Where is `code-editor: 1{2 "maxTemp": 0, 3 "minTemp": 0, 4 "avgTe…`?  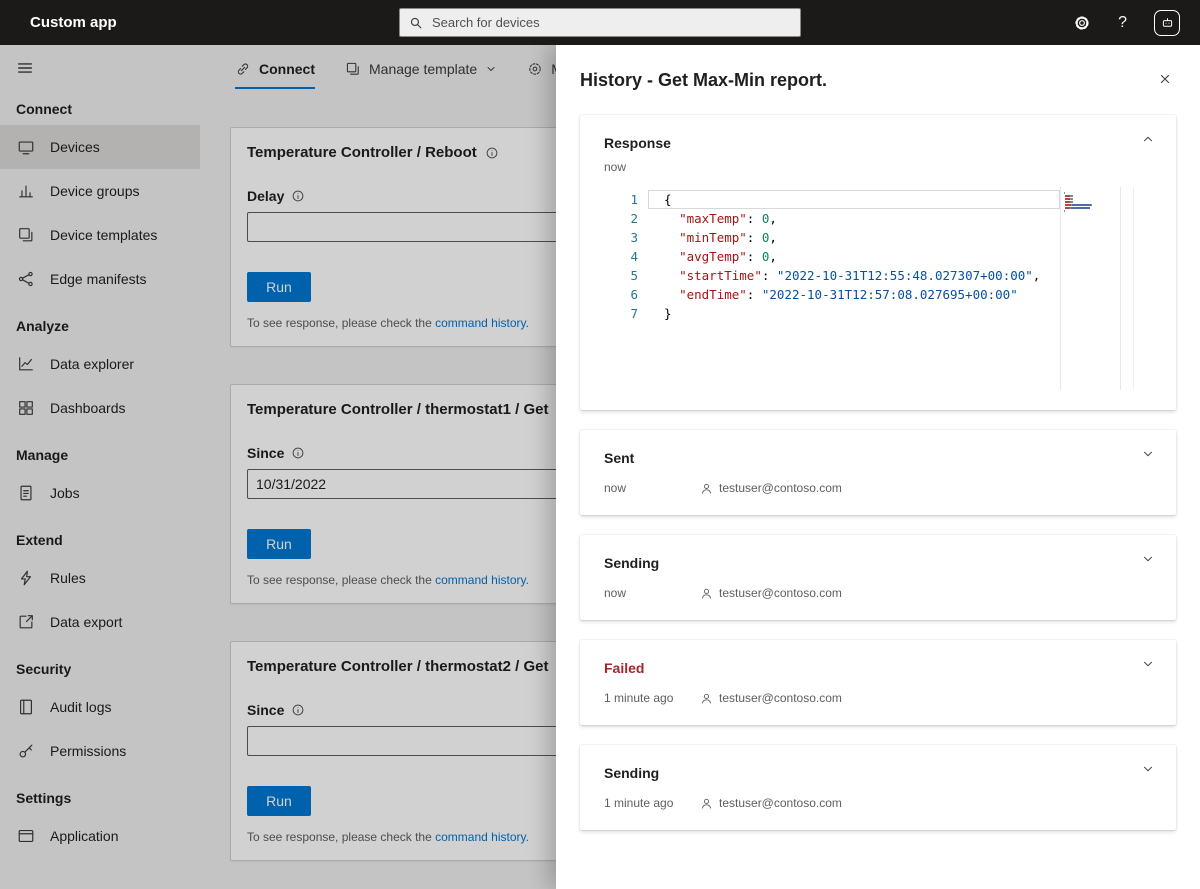
code-editor: 1{2 "maxTemp": 0, 3 "minTemp": 0, 4 "avgTe… is located at coordinates (869, 288).